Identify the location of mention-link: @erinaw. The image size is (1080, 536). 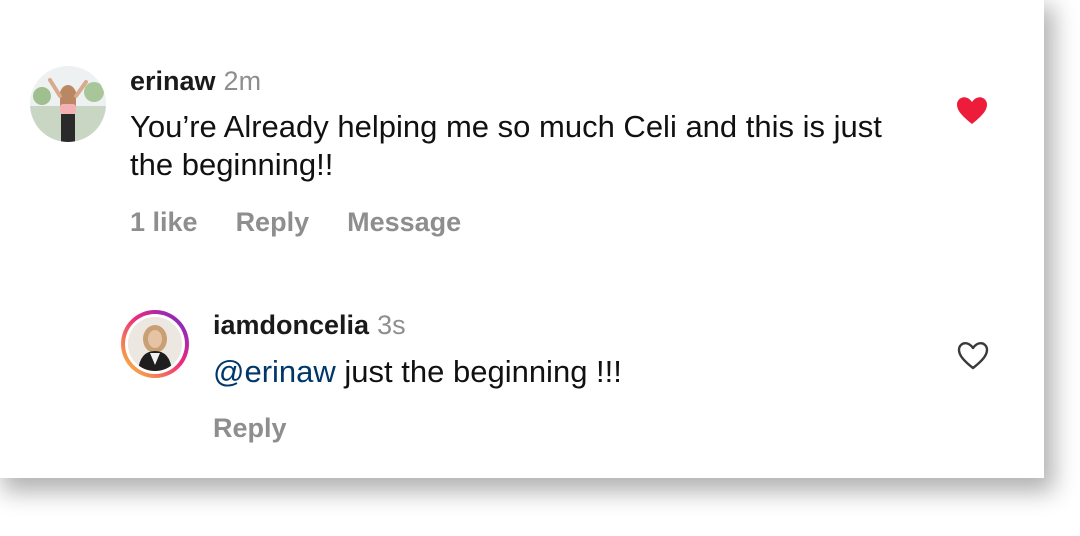
(274, 371).